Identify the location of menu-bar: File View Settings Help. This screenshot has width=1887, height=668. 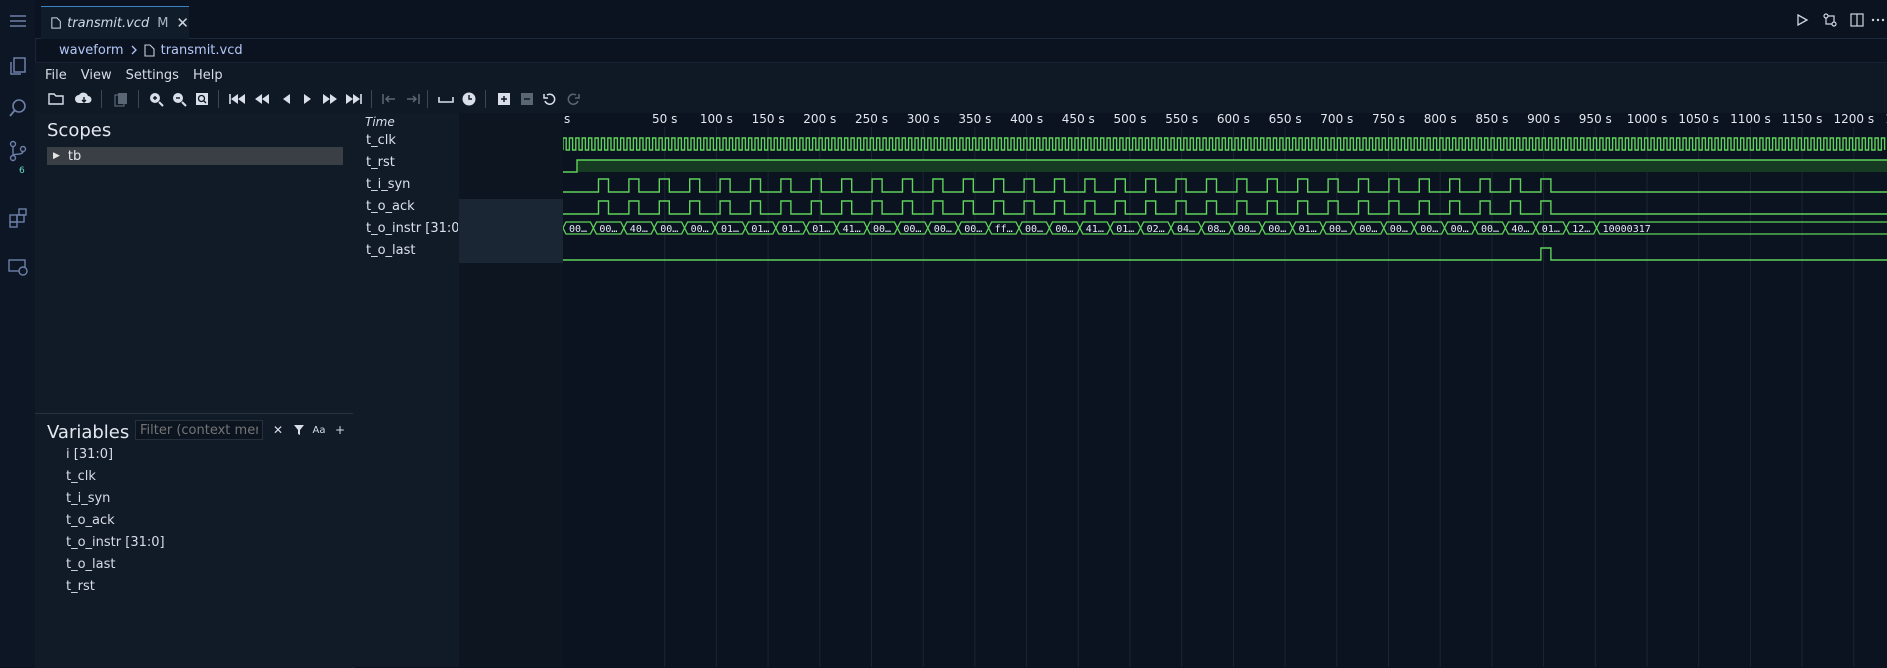
(961, 74).